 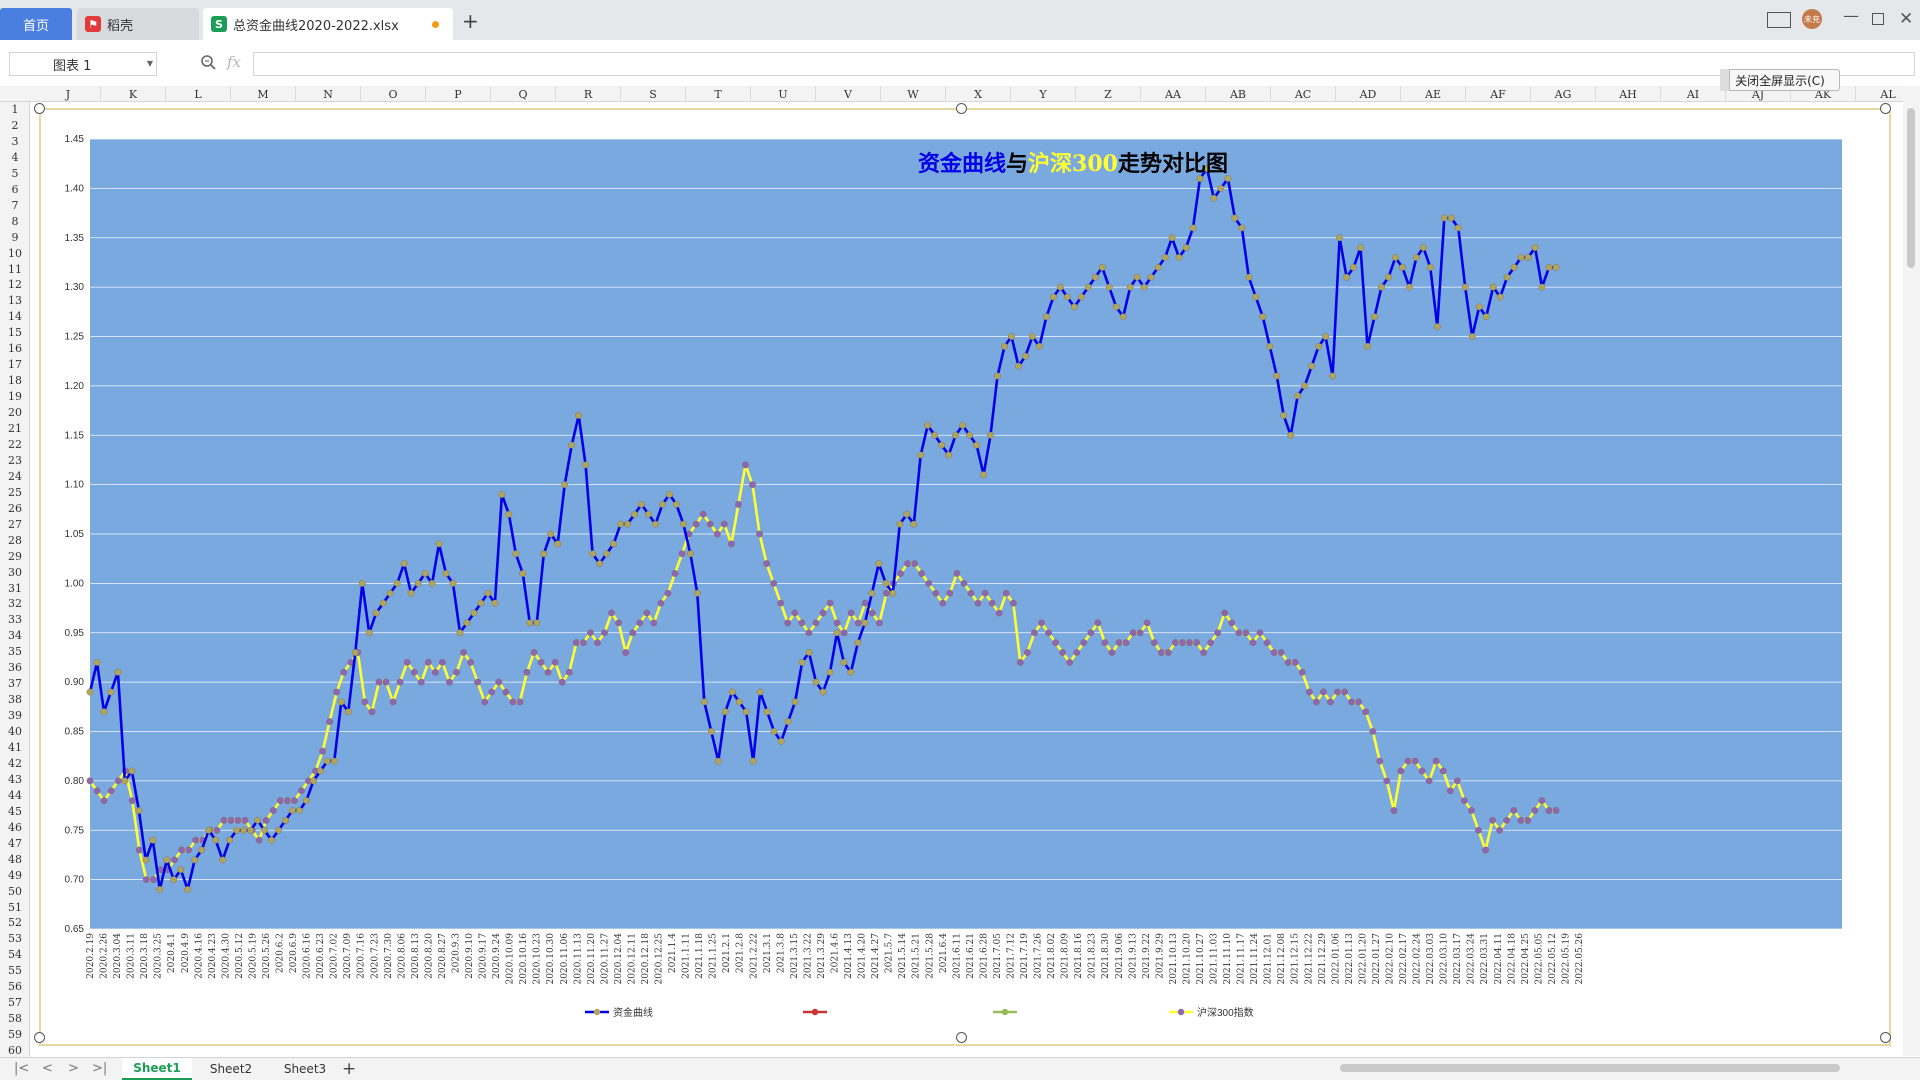 I want to click on column-header-cell: P, so click(x=458, y=94).